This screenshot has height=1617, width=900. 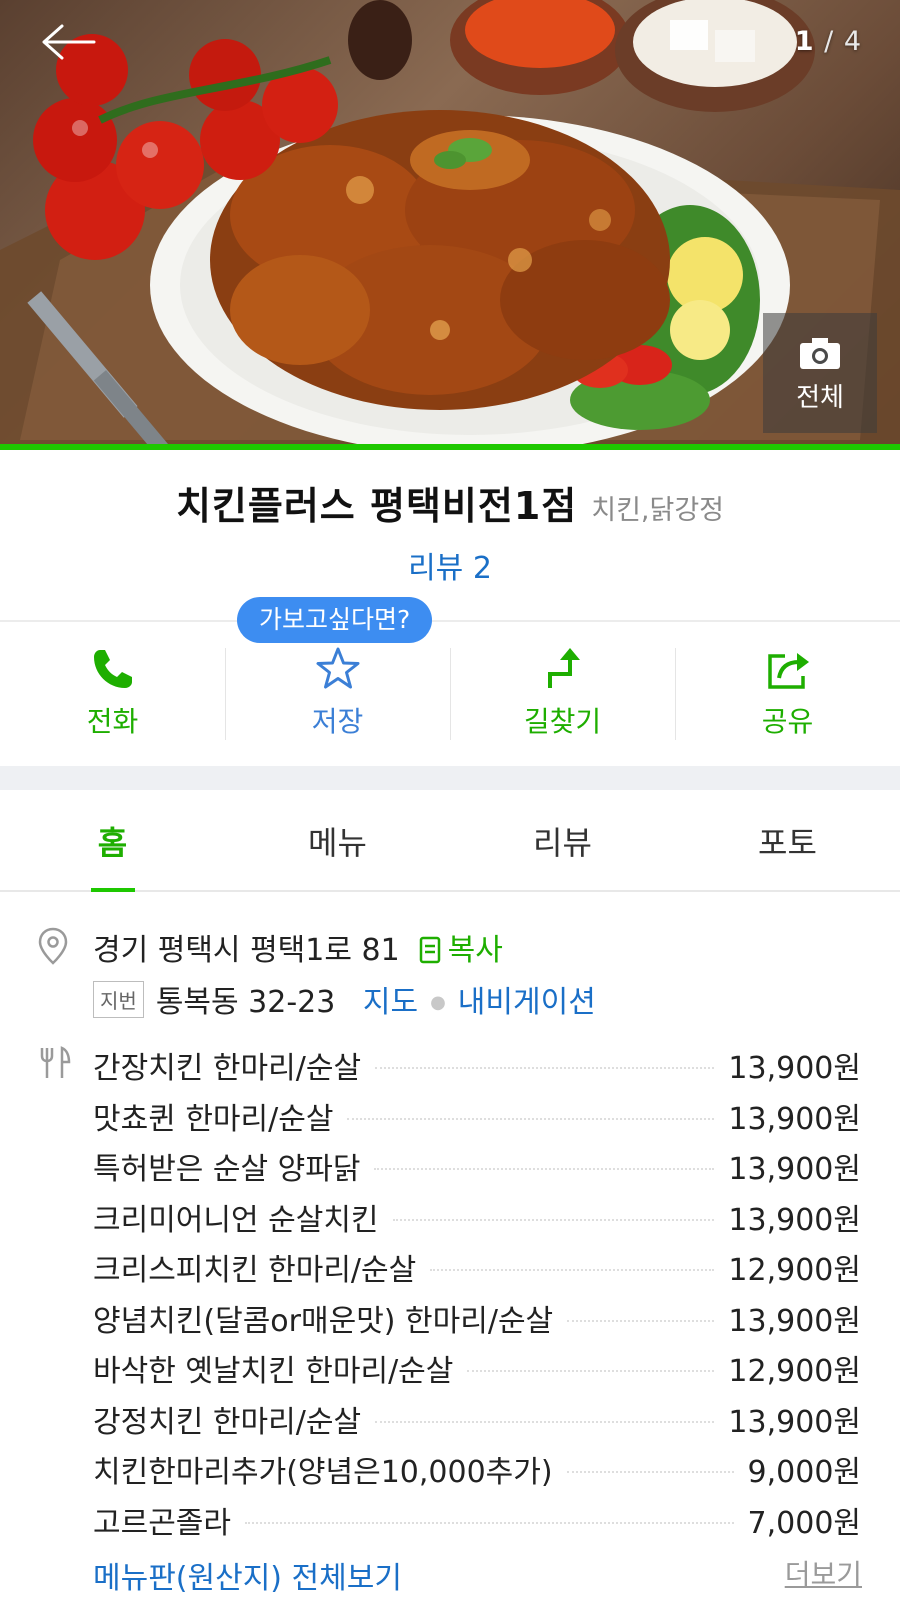 I want to click on menu-item: 바삭한 옛날치킨 한마리/순살 12,900원, so click(x=477, y=1368).